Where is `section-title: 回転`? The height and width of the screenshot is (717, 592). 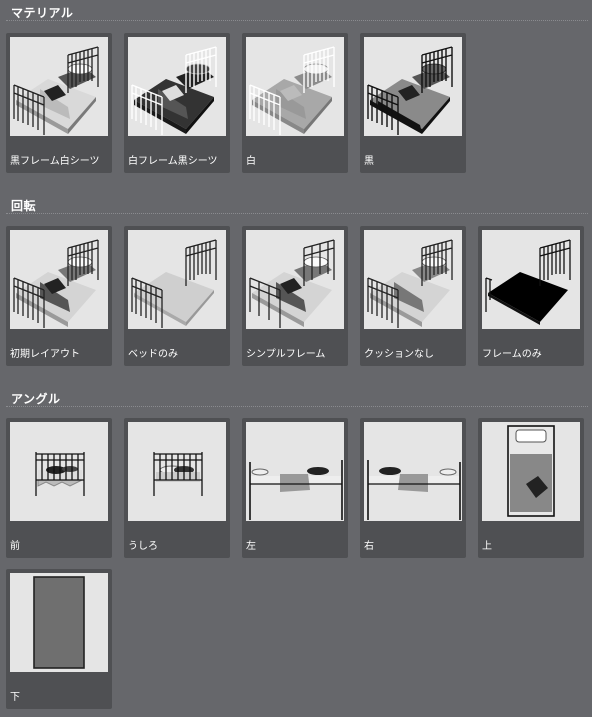
section-title: 回転 is located at coordinates (24, 206).